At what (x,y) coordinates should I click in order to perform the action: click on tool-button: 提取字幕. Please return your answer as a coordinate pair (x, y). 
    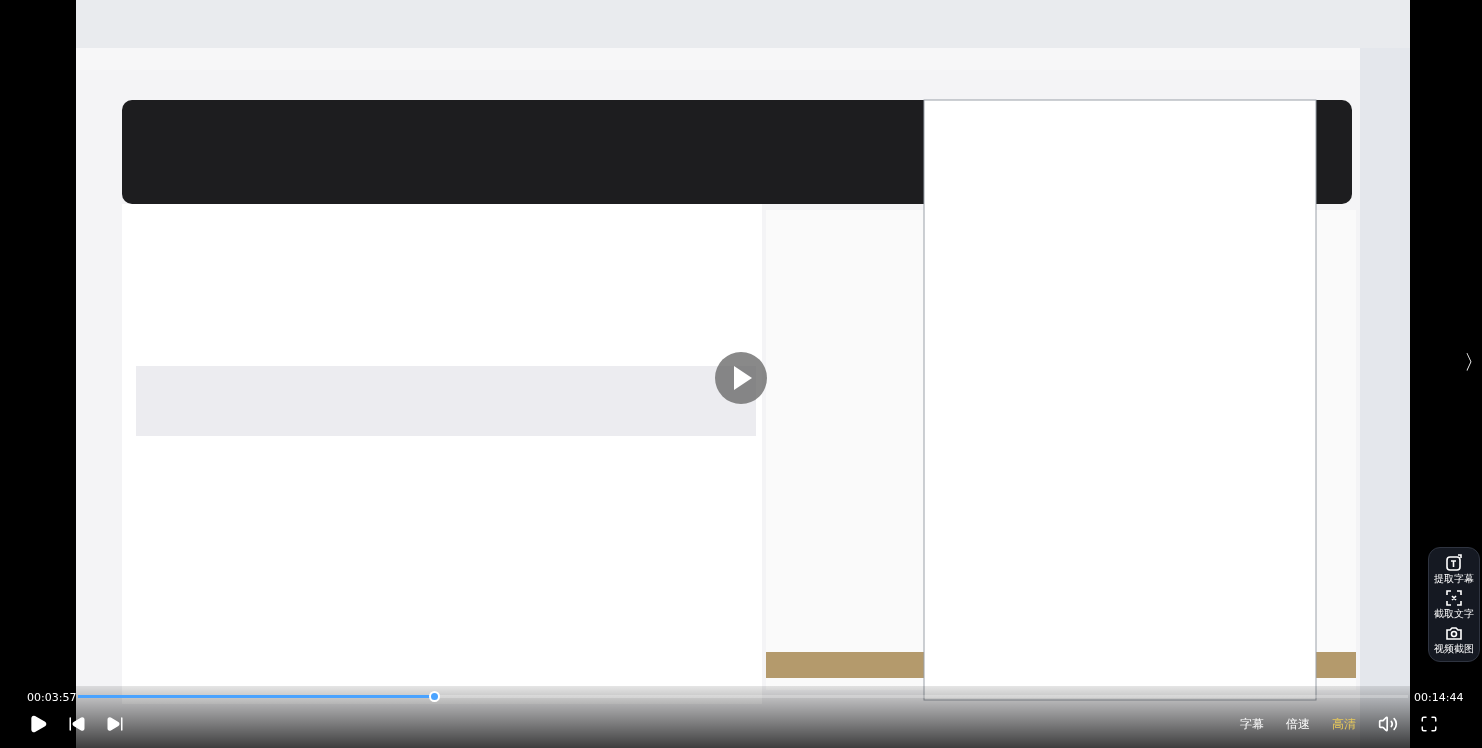
    Looking at the image, I should click on (1454, 569).